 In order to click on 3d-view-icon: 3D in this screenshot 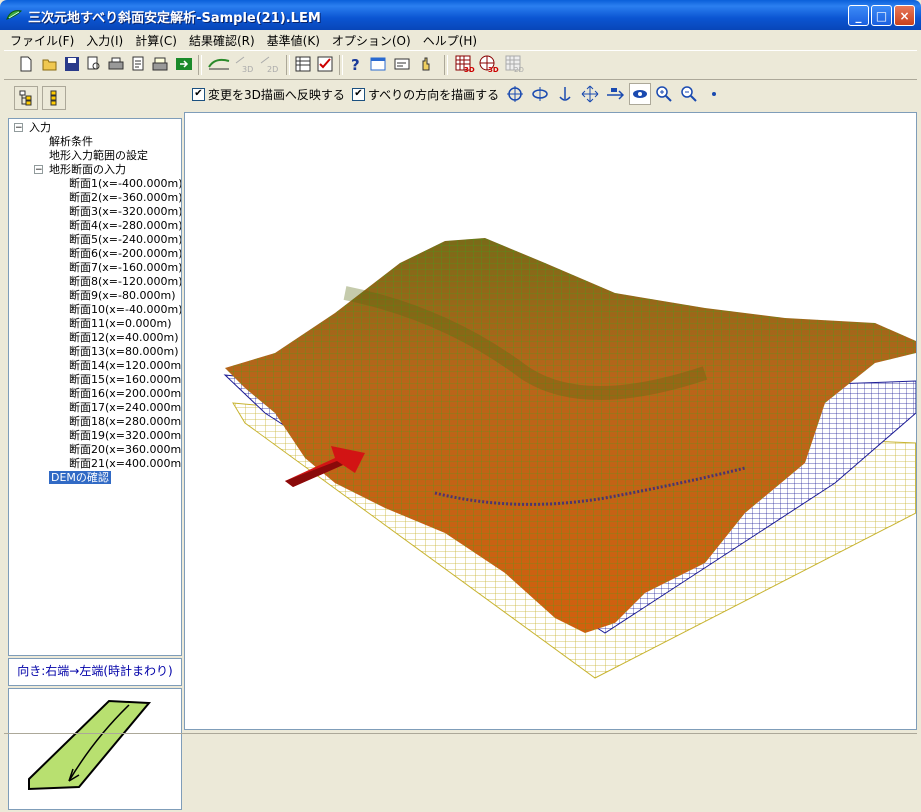, I will do `click(246, 64)`.